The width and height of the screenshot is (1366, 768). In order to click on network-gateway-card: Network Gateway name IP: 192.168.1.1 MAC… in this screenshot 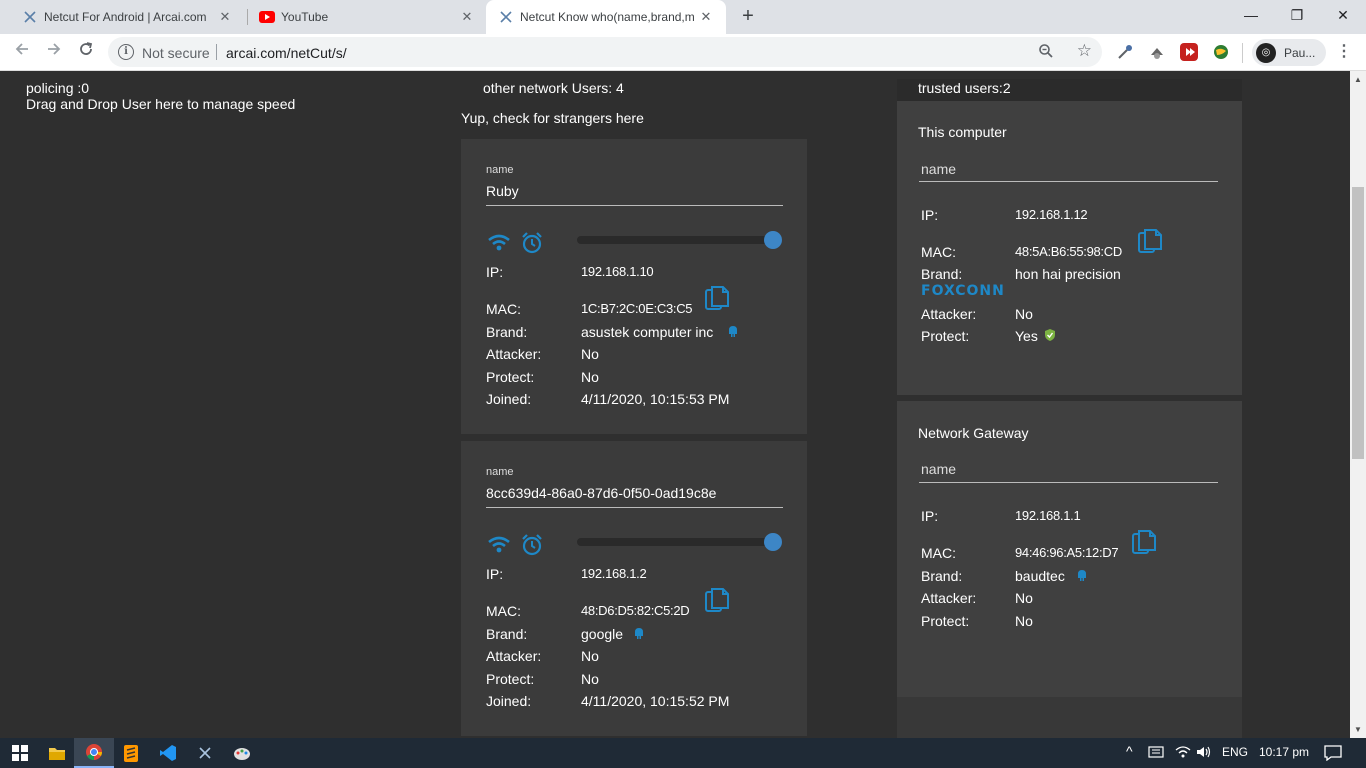, I will do `click(1069, 549)`.